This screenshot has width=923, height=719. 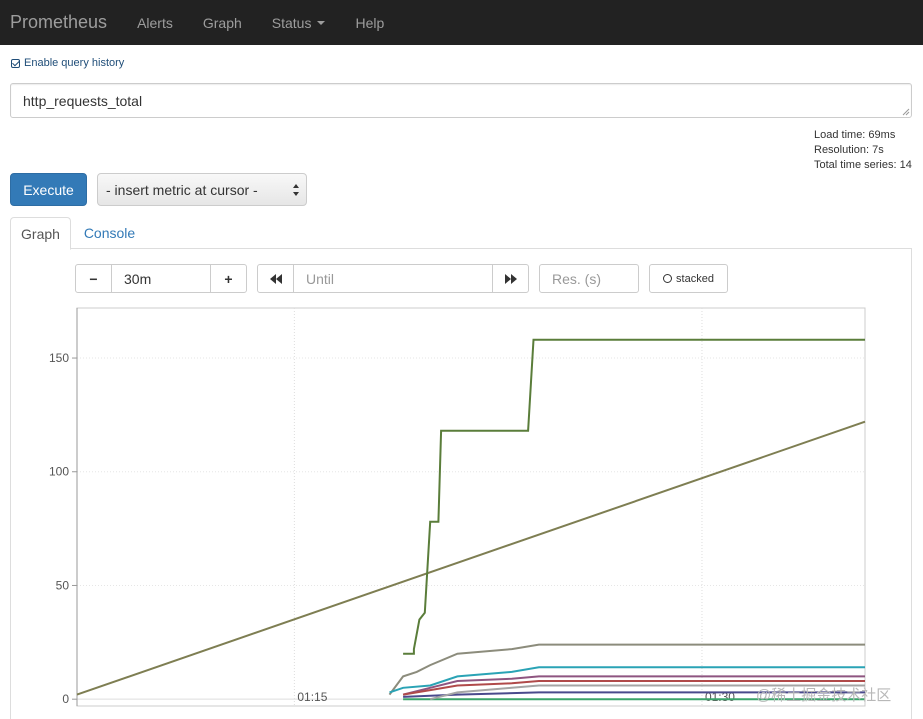 What do you see at coordinates (58, 22) in the screenshot?
I see `brand-link: Prometheus` at bounding box center [58, 22].